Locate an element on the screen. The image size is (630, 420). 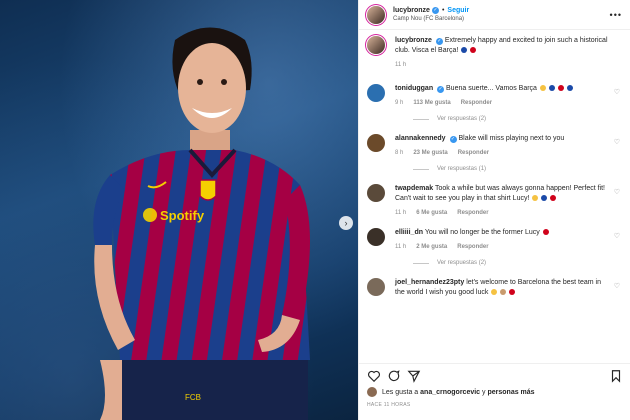
comment-bubble-icon is located at coordinates (394, 376).